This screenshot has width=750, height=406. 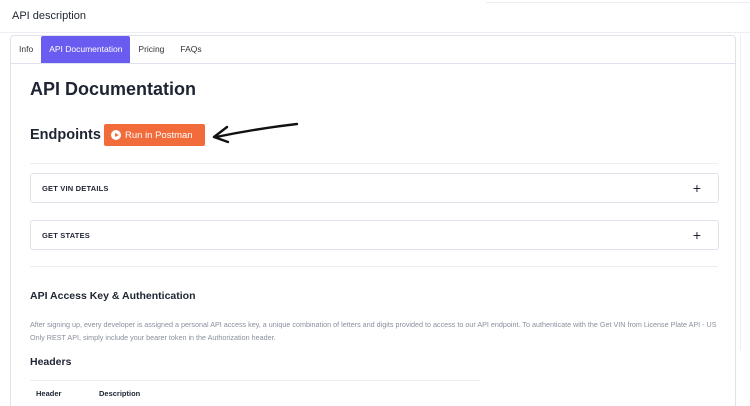 I want to click on accordion-label: GET VIN DETAILS, so click(x=75, y=188).